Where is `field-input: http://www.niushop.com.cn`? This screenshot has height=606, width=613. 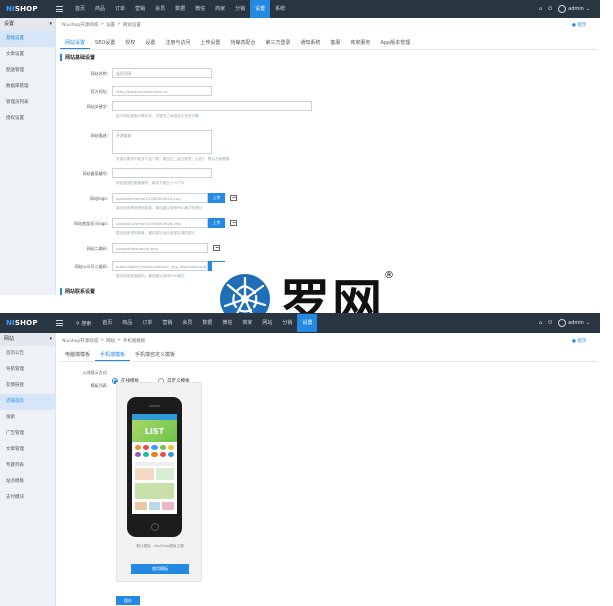
field-input: http://www.niushop.com.cn is located at coordinates (162, 91).